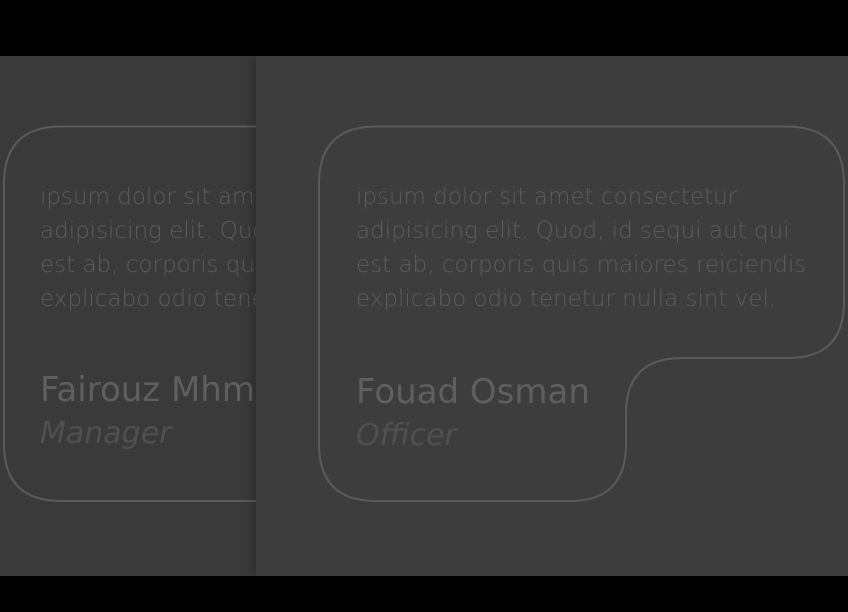 Image resolution: width=848 pixels, height=612 pixels. What do you see at coordinates (406, 435) in the screenshot?
I see `testimonial-author-role: Officer` at bounding box center [406, 435].